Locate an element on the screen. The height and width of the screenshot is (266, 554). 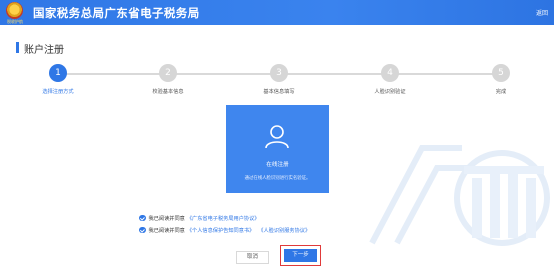
agreement-row-2: 我已阅读并同意 《个人信息保护告知同意书》 《人脸识别服务协议》 is located at coordinates (224, 230).